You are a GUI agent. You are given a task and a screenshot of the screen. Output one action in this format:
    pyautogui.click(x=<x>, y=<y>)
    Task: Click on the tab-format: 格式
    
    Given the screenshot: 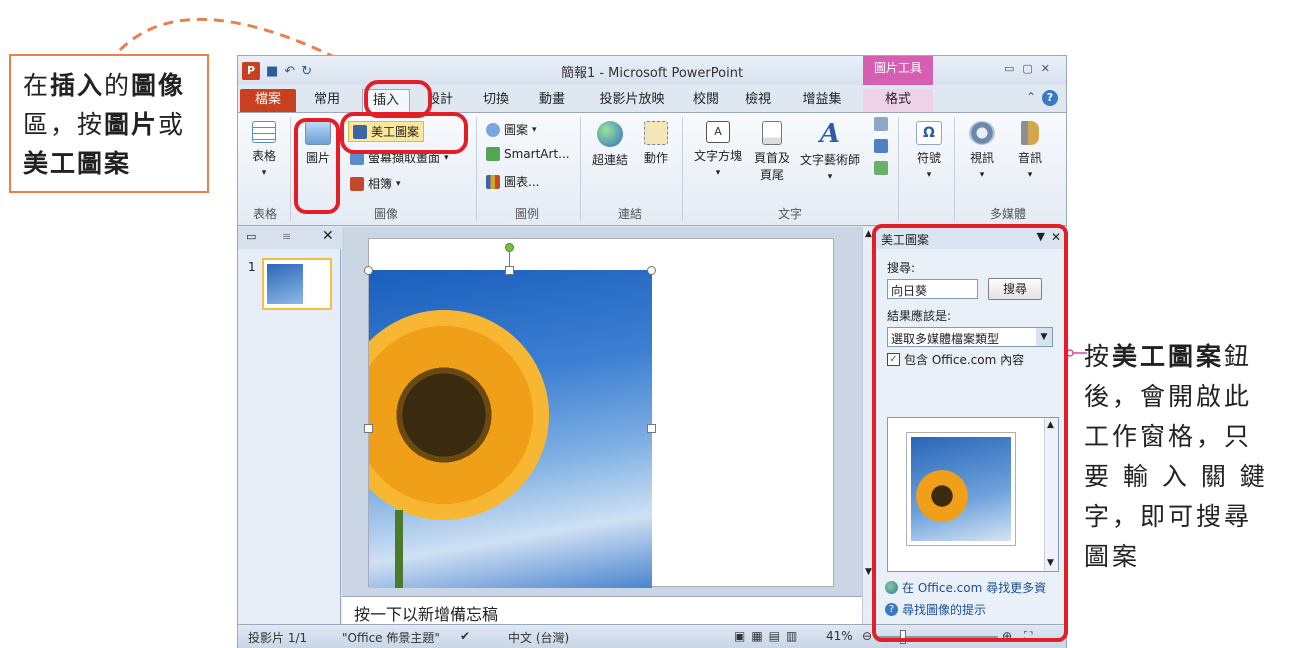 What is the action you would take?
    pyautogui.click(x=898, y=100)
    